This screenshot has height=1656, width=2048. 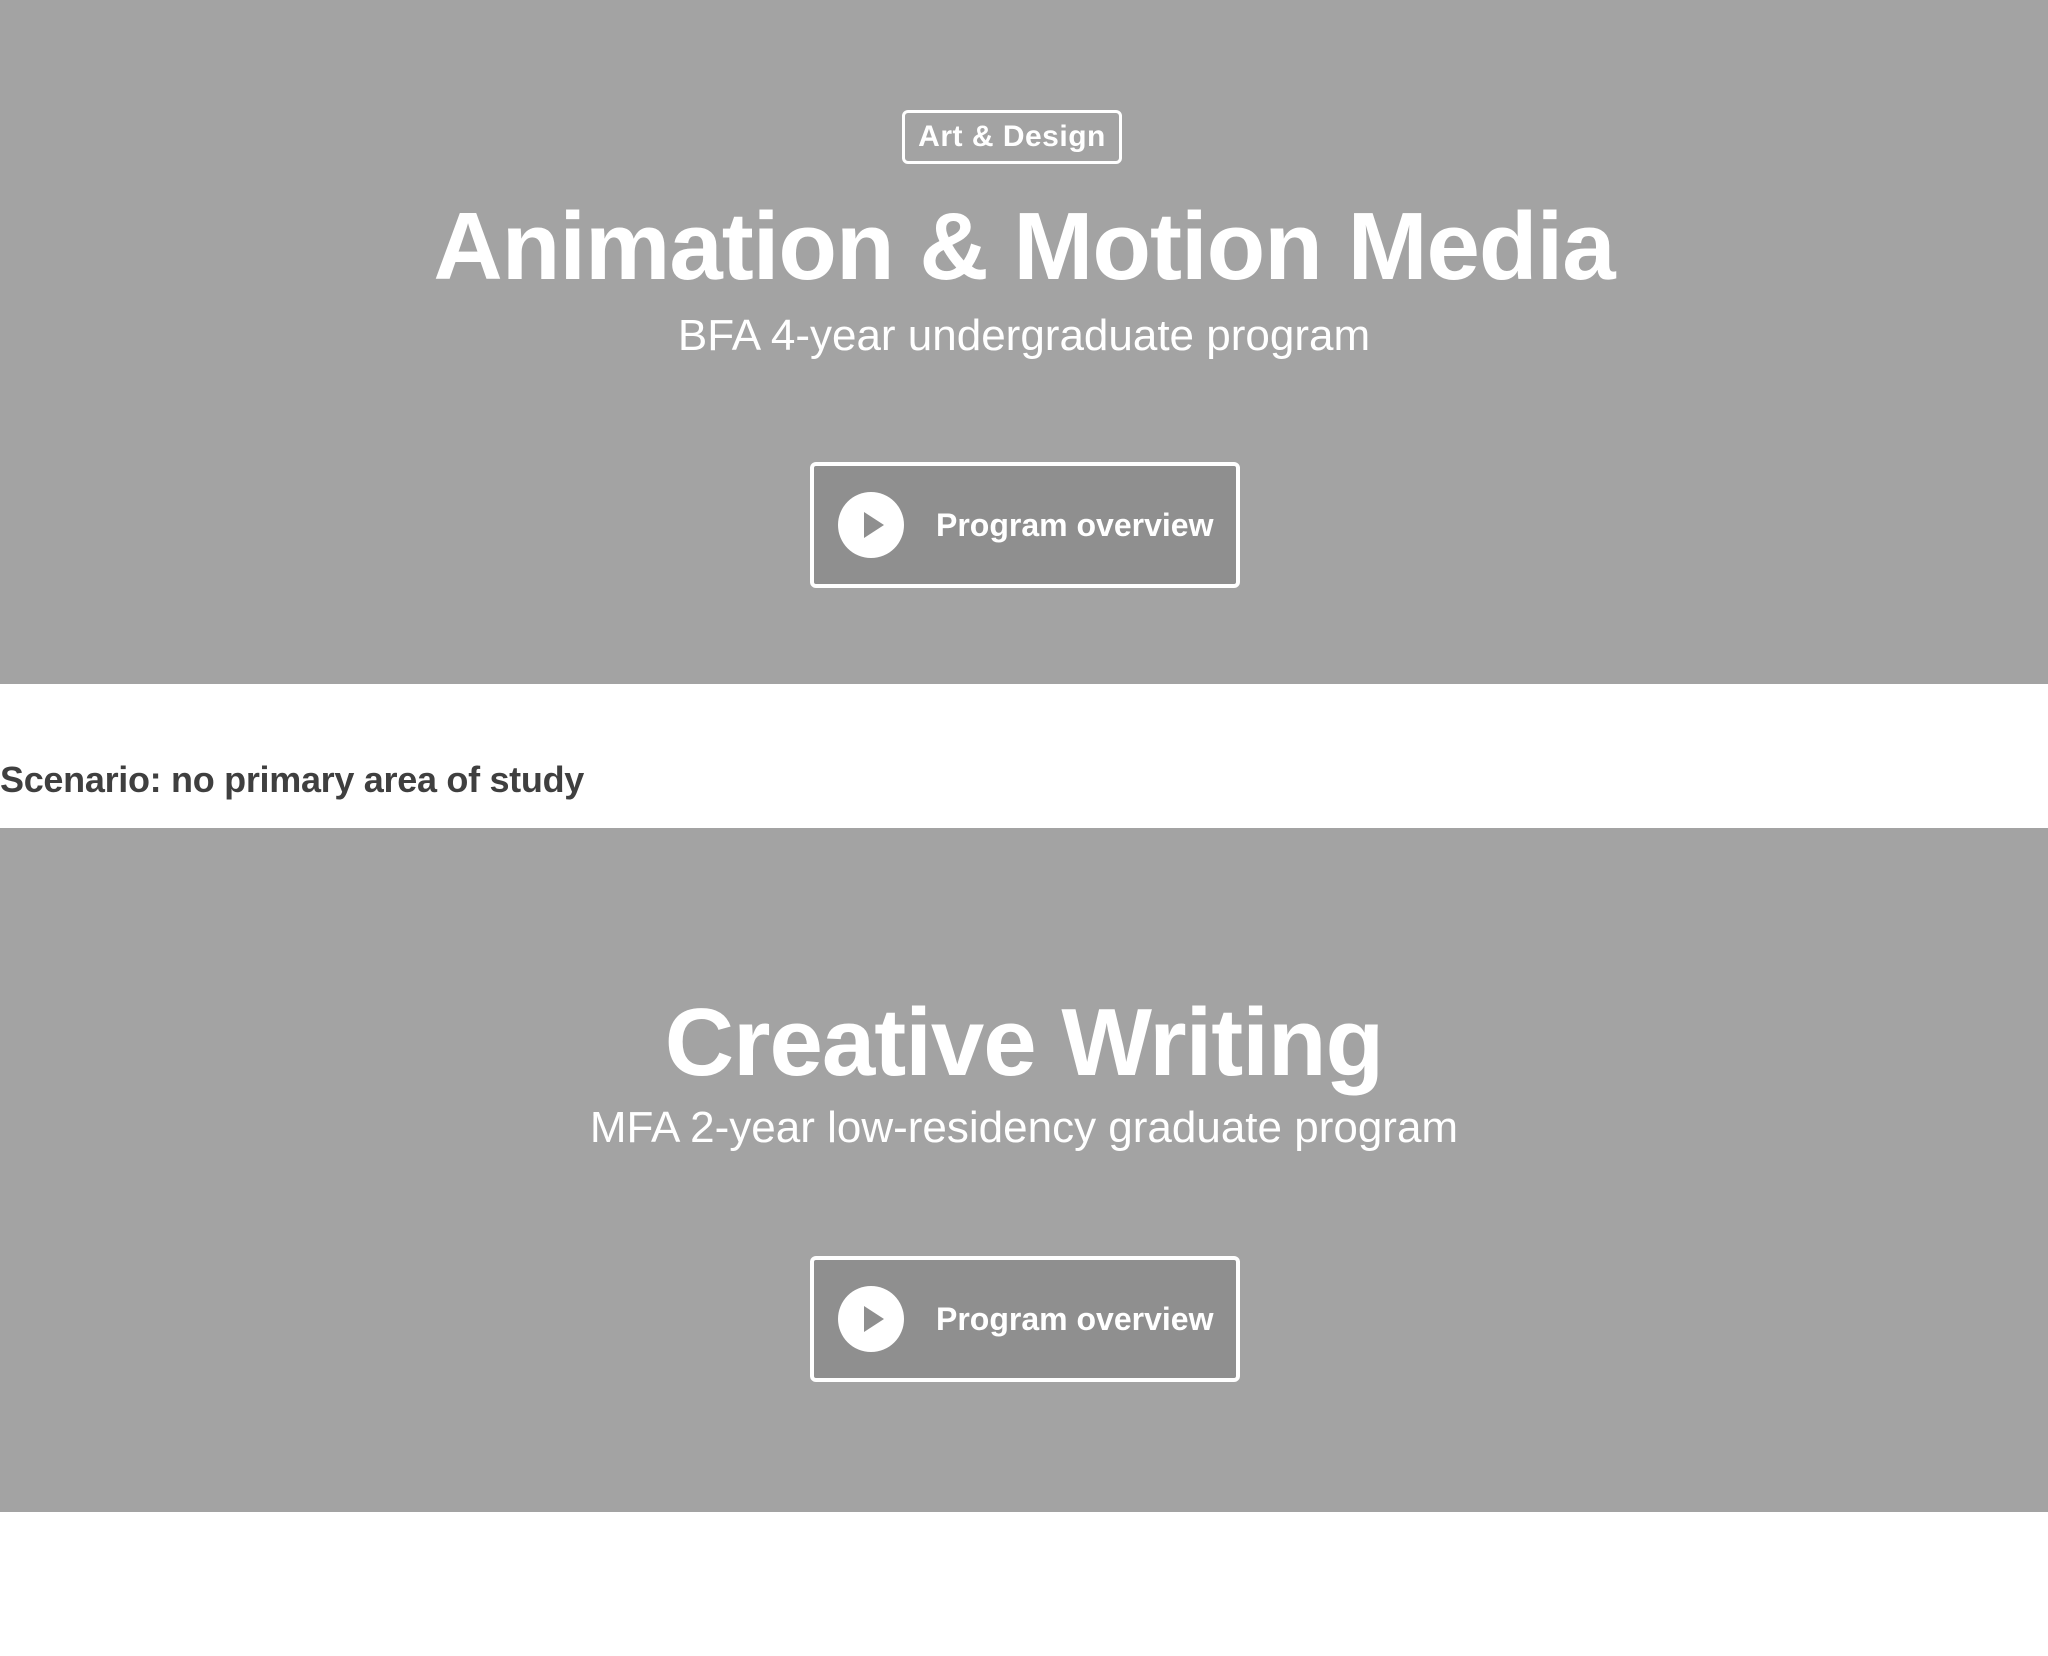 I want to click on program-title: Creative Writing, so click(x=1024, y=1042).